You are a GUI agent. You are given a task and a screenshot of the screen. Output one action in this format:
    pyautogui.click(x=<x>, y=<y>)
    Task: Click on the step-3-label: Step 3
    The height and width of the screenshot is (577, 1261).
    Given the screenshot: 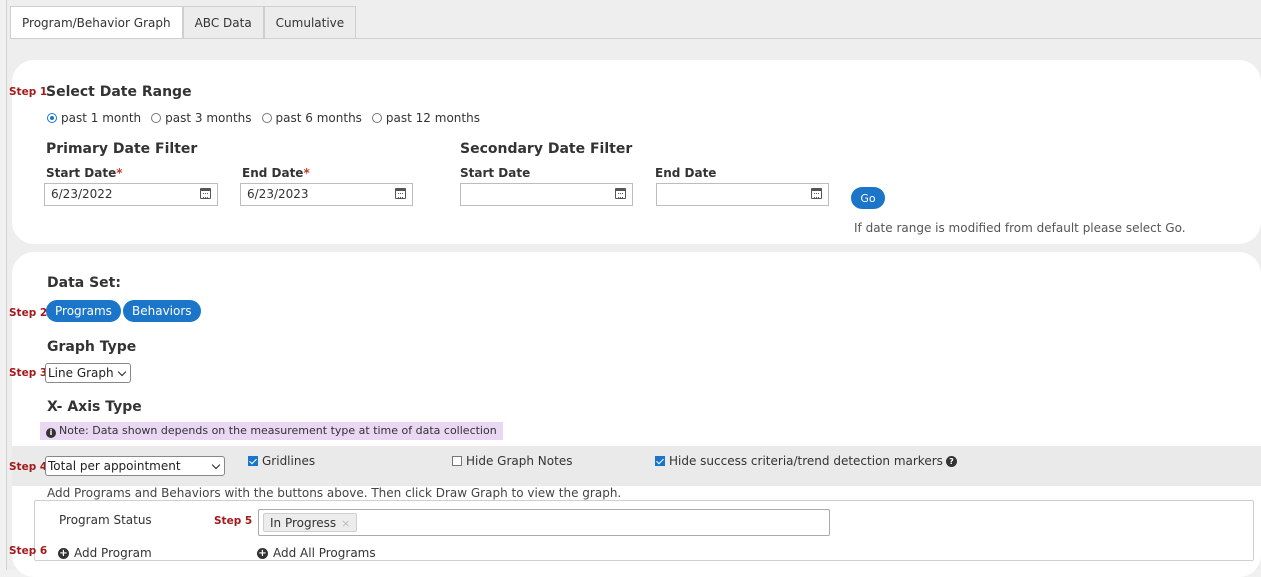 What is the action you would take?
    pyautogui.click(x=28, y=373)
    